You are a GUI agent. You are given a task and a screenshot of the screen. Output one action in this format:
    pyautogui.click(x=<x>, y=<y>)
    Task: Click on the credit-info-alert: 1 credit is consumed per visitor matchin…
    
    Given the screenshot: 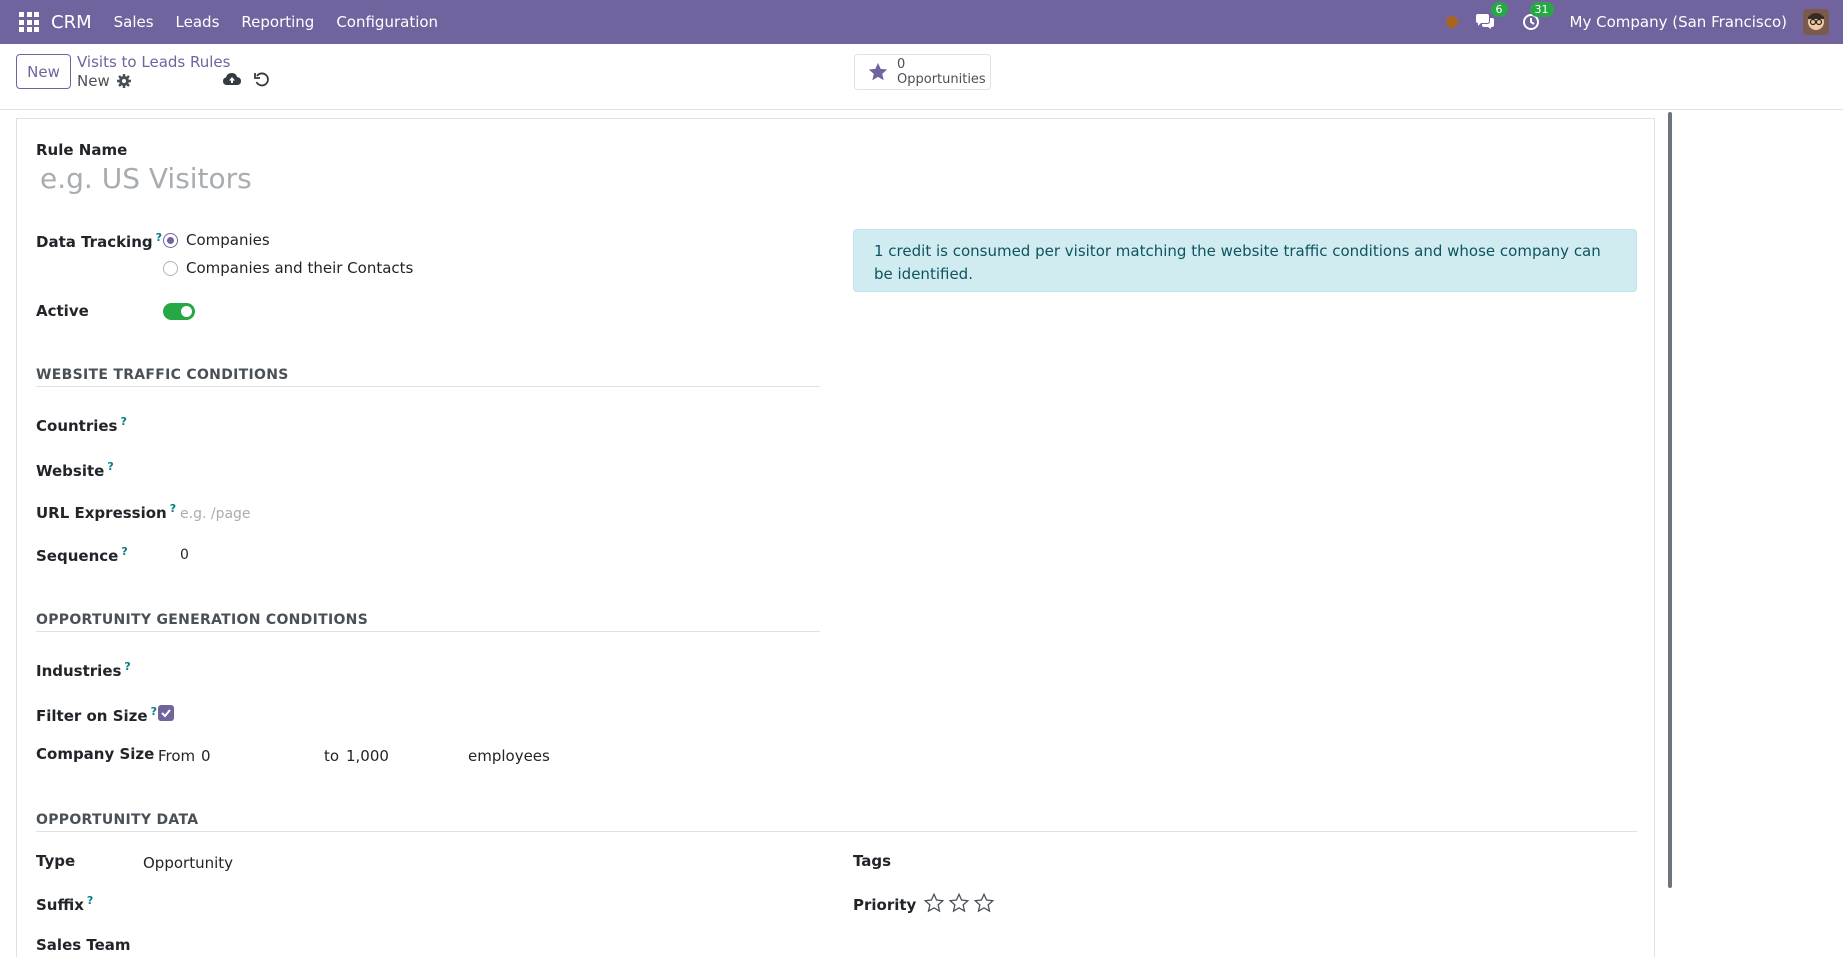 What is the action you would take?
    pyautogui.click(x=1245, y=260)
    